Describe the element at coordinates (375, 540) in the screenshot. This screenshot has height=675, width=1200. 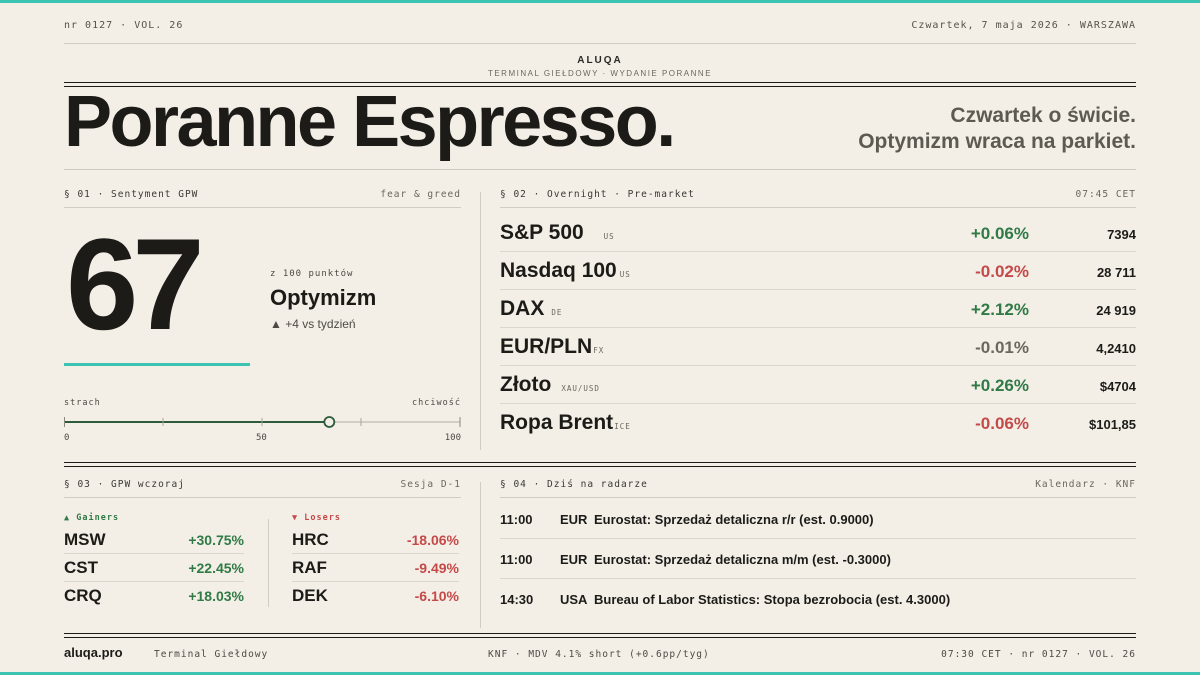
I see `loser-row: HRC -18.06%` at that location.